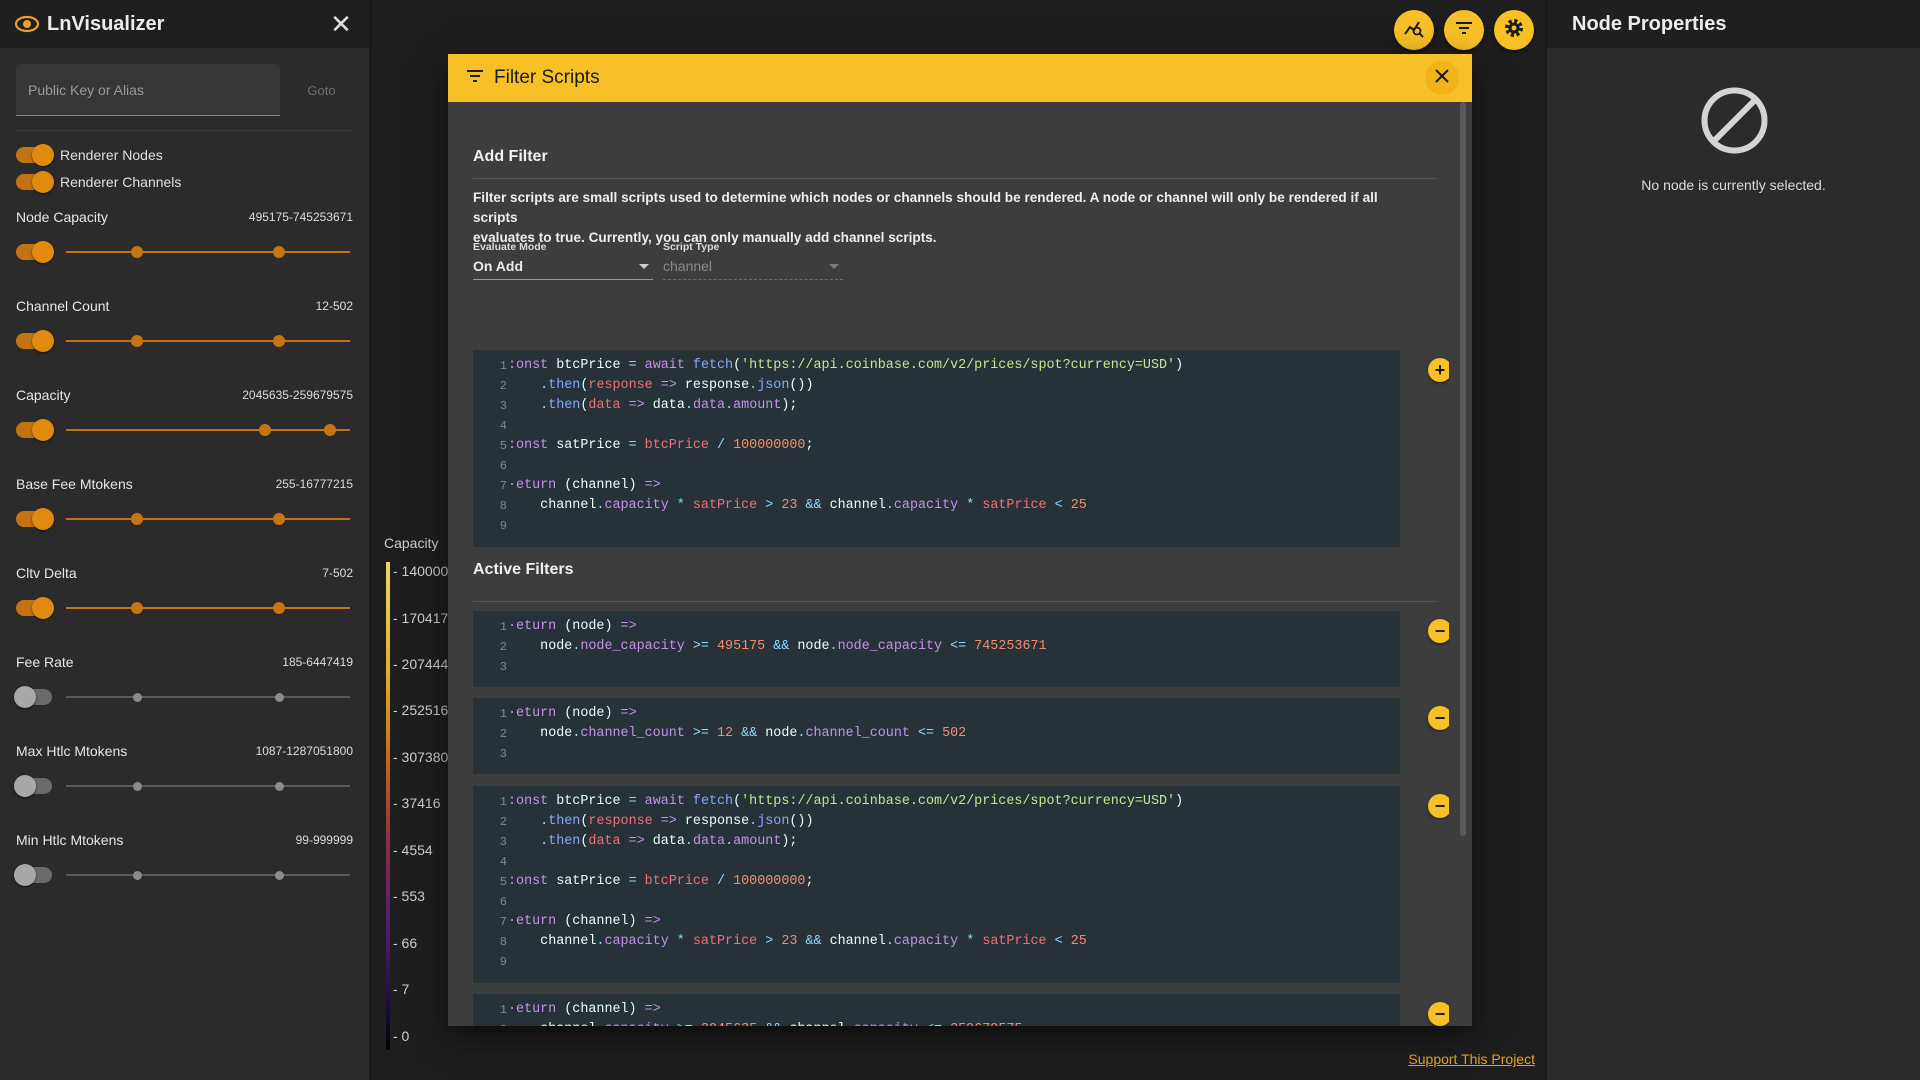 The width and height of the screenshot is (1920, 1080). What do you see at coordinates (411, 543) in the screenshot?
I see `legend-title: Capacity` at bounding box center [411, 543].